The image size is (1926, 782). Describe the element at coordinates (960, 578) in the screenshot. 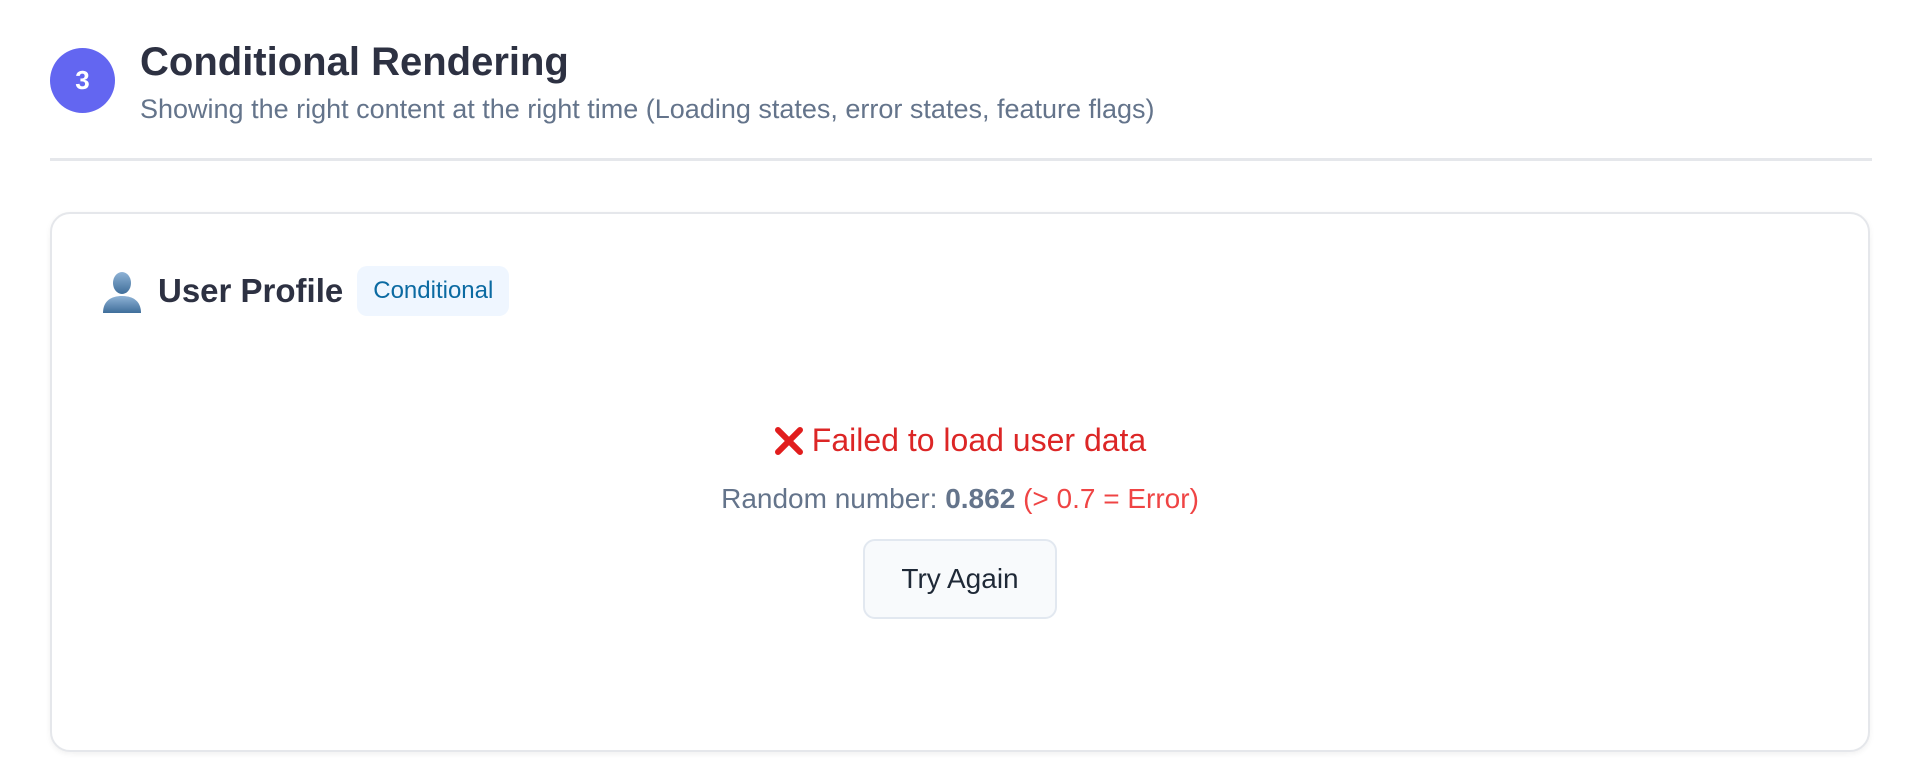

I see `try-again-button: Try Again` at that location.